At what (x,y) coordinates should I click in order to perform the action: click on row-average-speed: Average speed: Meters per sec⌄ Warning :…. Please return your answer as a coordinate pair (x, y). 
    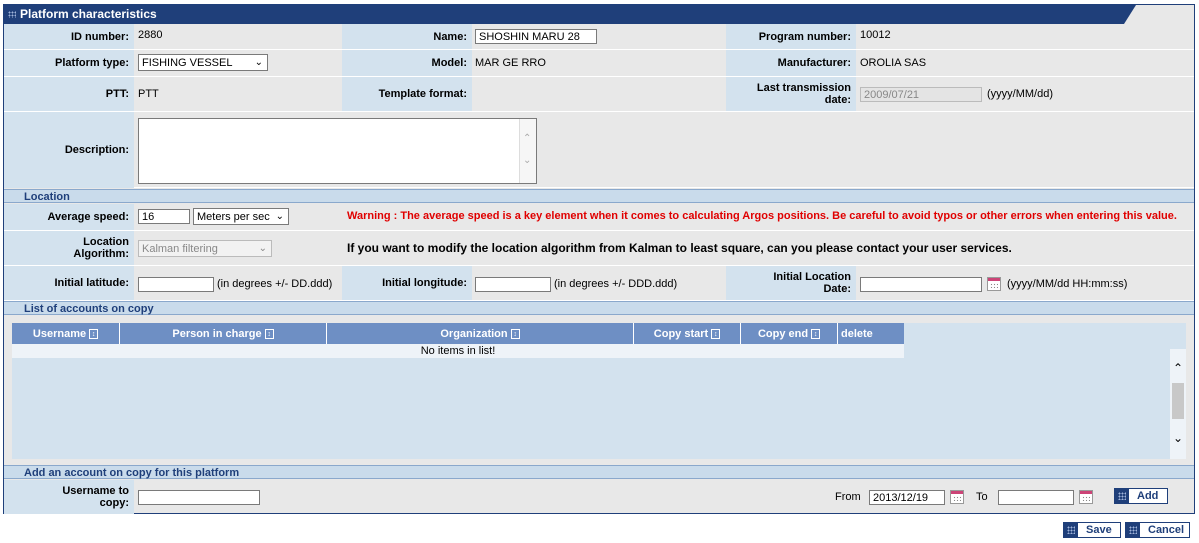
    Looking at the image, I should click on (599, 217).